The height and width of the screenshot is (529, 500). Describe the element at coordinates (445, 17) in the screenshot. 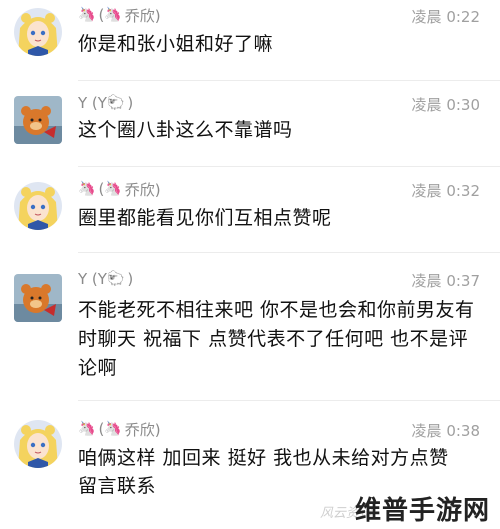

I see `message-time: 凌晨 0:22` at that location.